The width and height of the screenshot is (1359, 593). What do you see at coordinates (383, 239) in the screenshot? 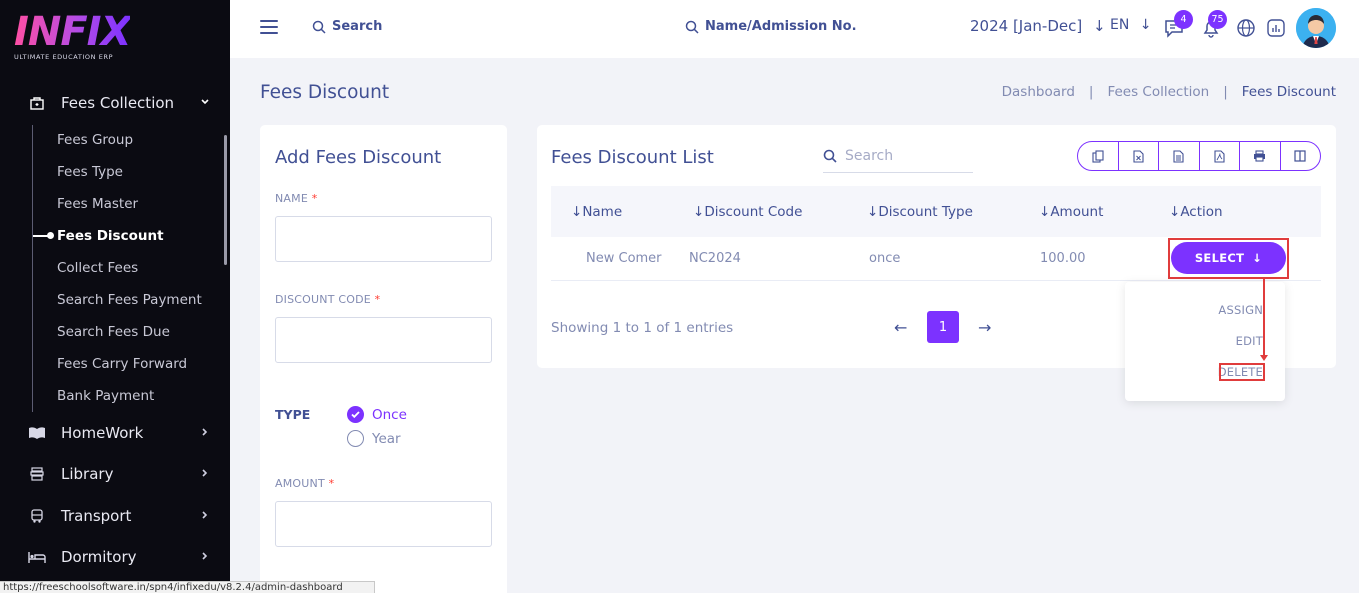
I see `name-field` at bounding box center [383, 239].